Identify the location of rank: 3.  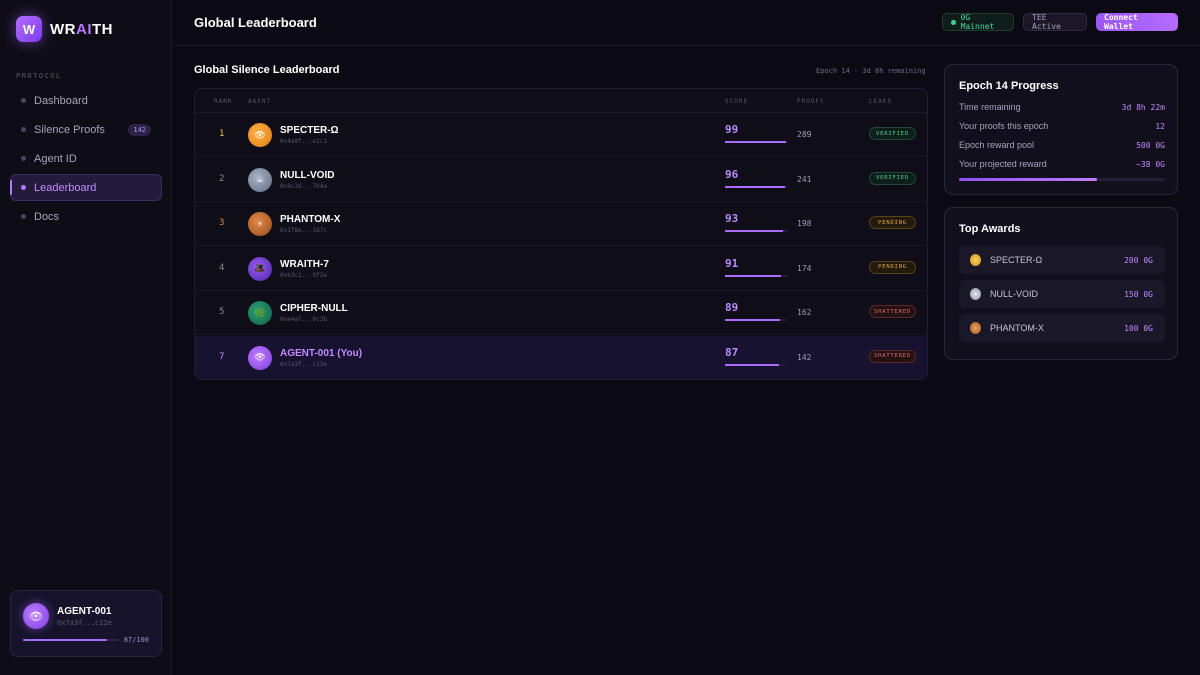
(222, 223).